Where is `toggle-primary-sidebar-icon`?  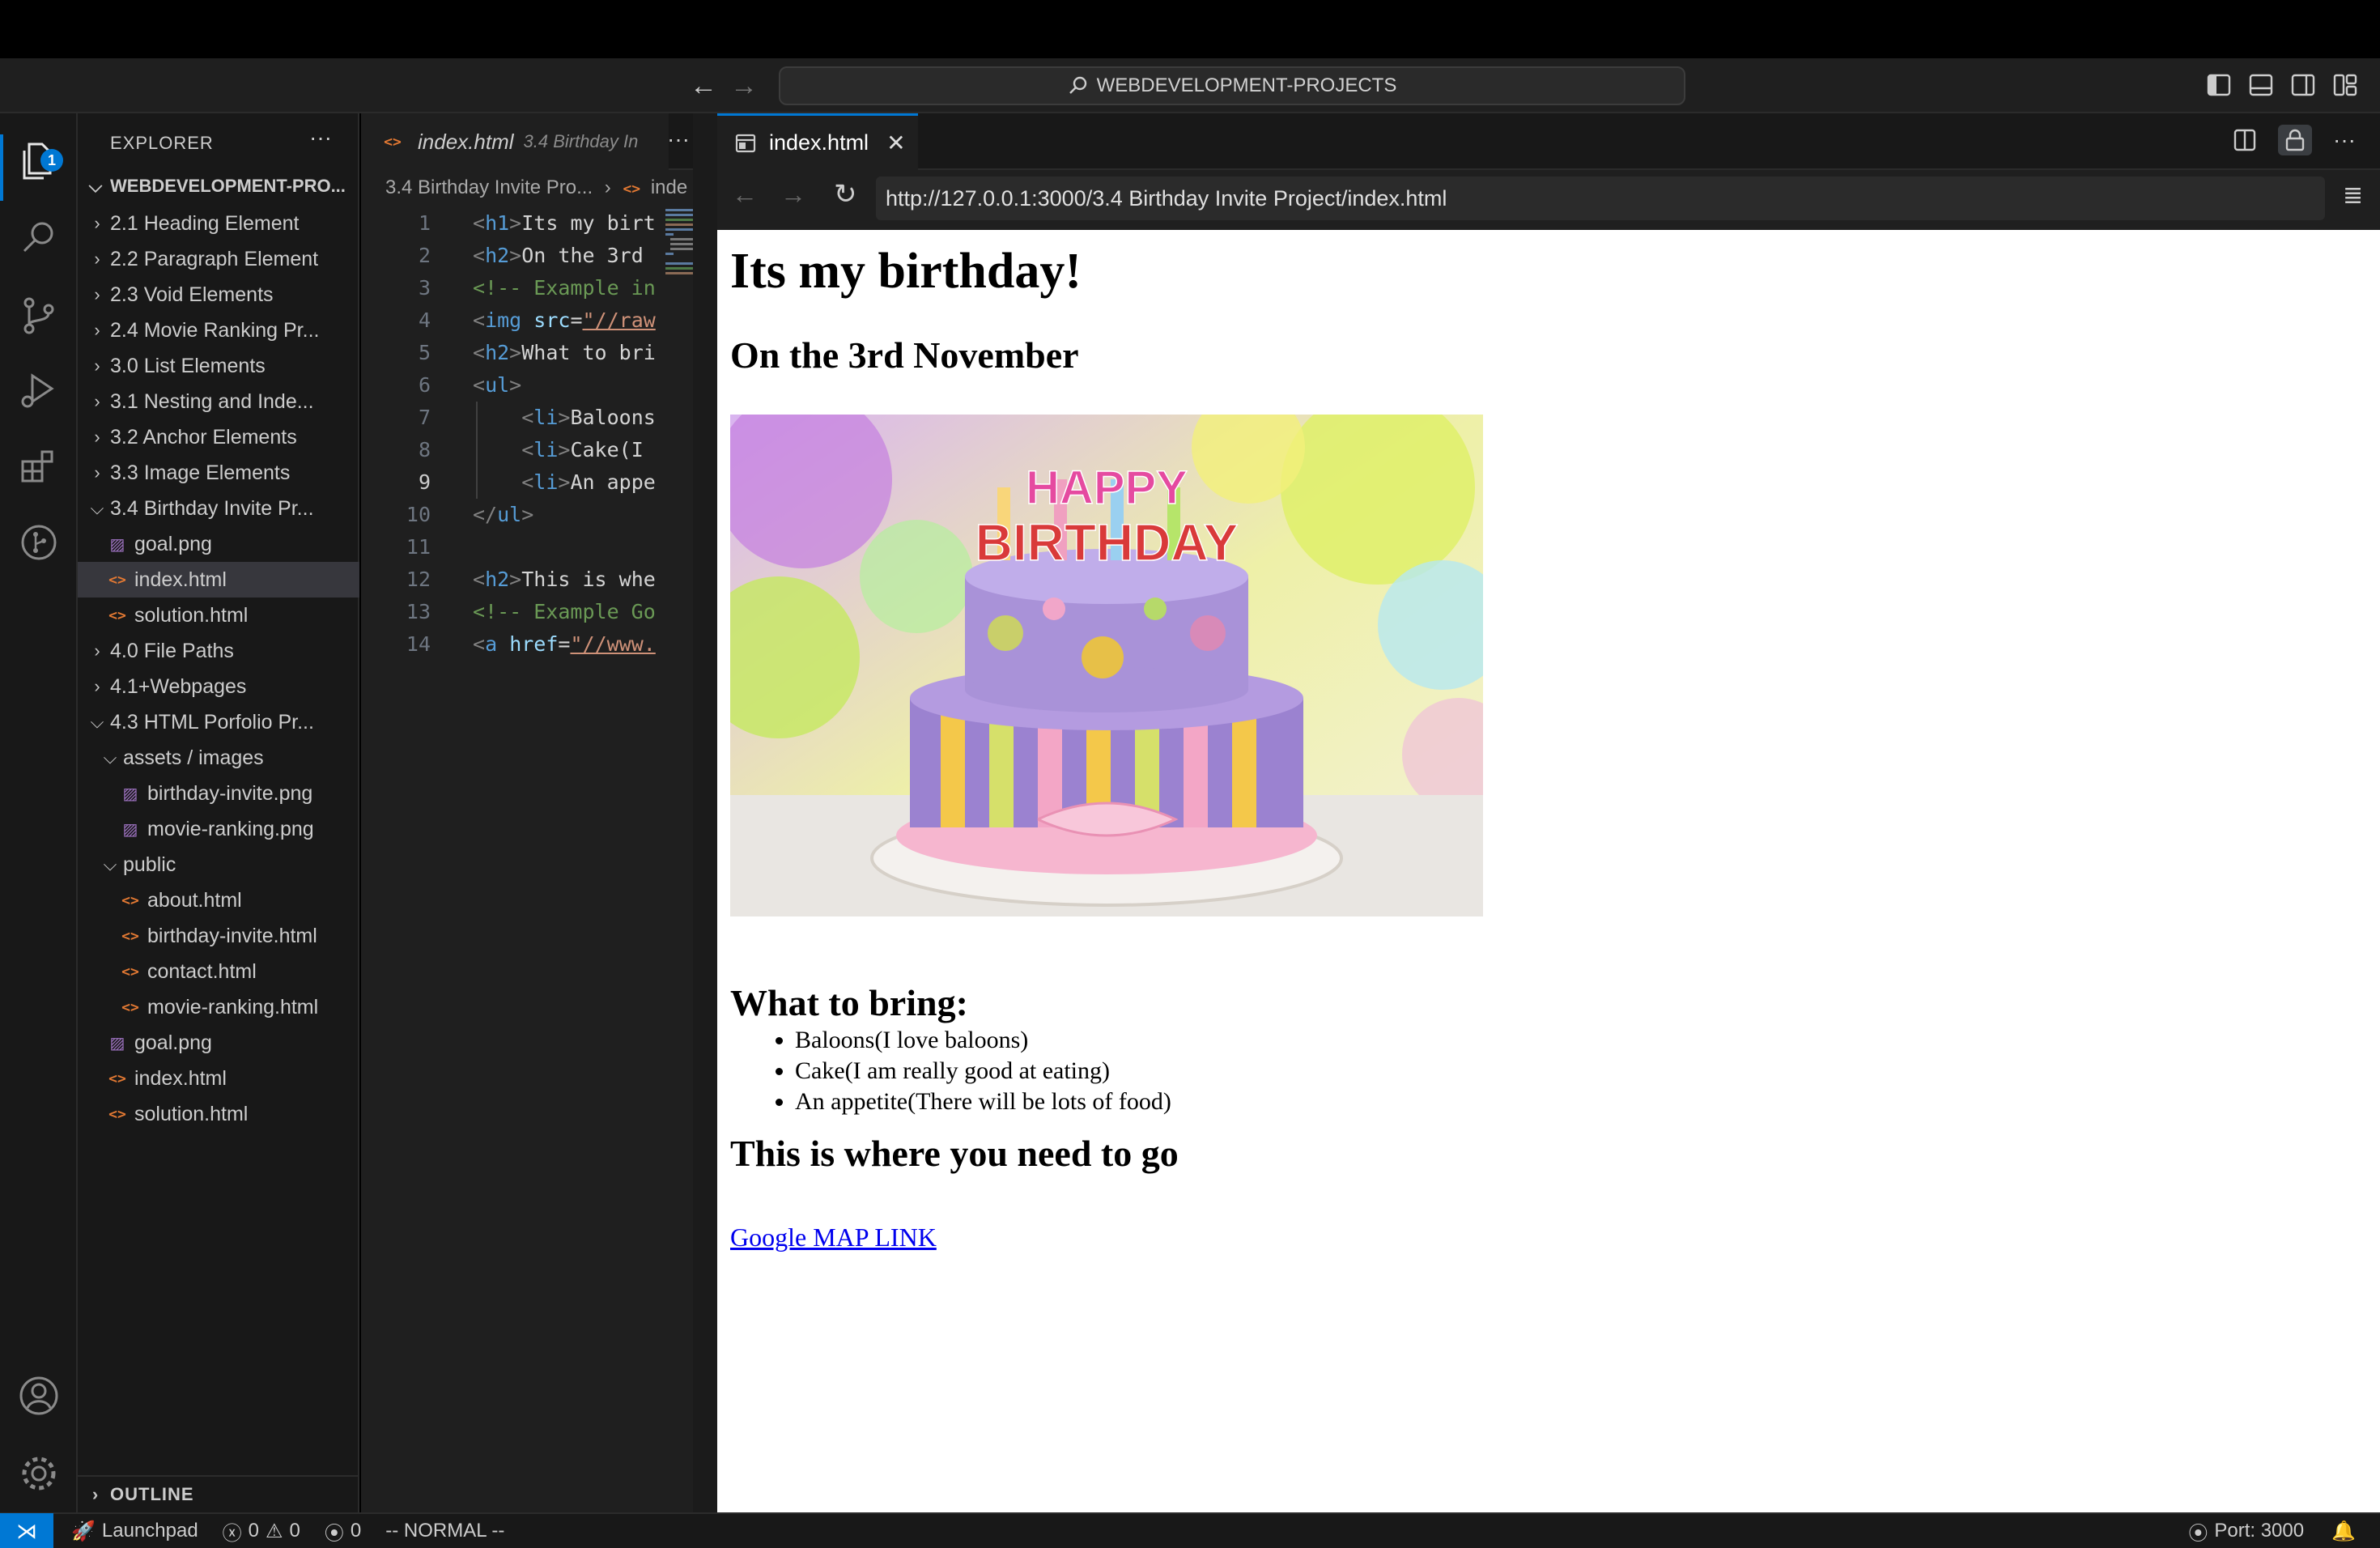
toggle-primary-sidebar-icon is located at coordinates (2219, 85).